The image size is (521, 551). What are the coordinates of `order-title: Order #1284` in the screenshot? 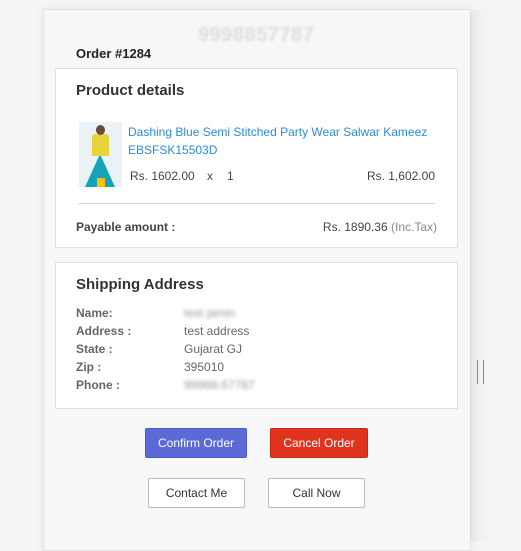 It's located at (114, 53).